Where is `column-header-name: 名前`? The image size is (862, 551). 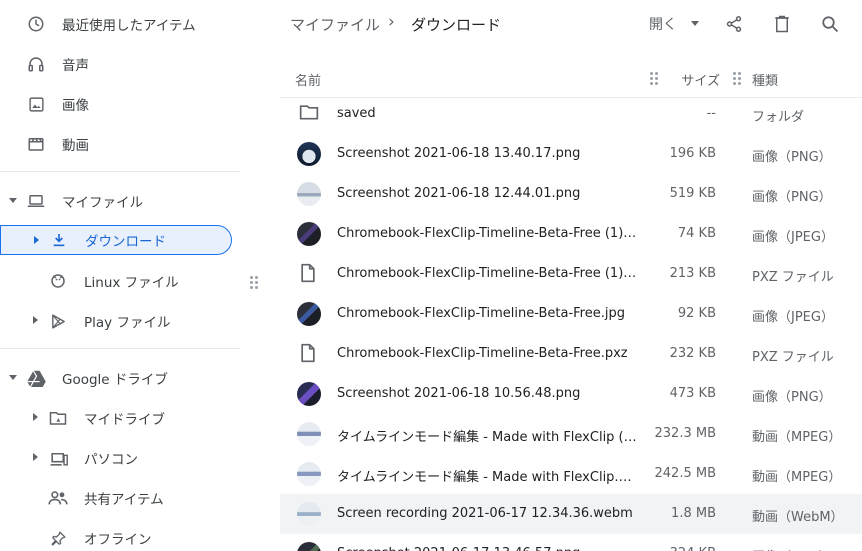 column-header-name: 名前 is located at coordinates (308, 79).